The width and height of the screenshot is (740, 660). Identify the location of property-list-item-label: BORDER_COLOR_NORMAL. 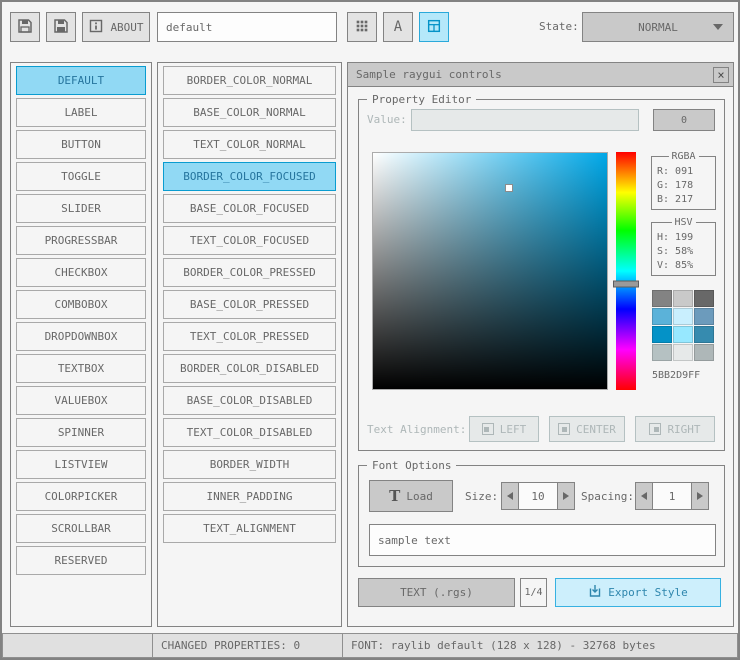
(249, 80).